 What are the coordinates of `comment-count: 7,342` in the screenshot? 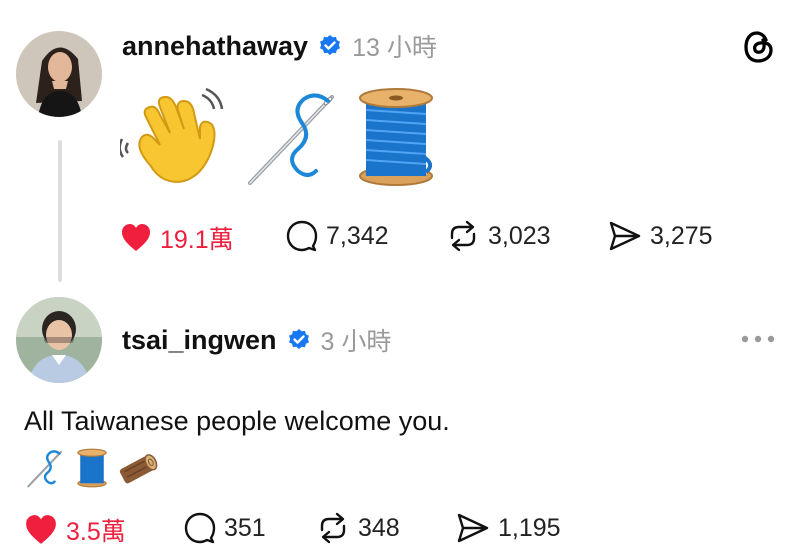 It's located at (357, 235).